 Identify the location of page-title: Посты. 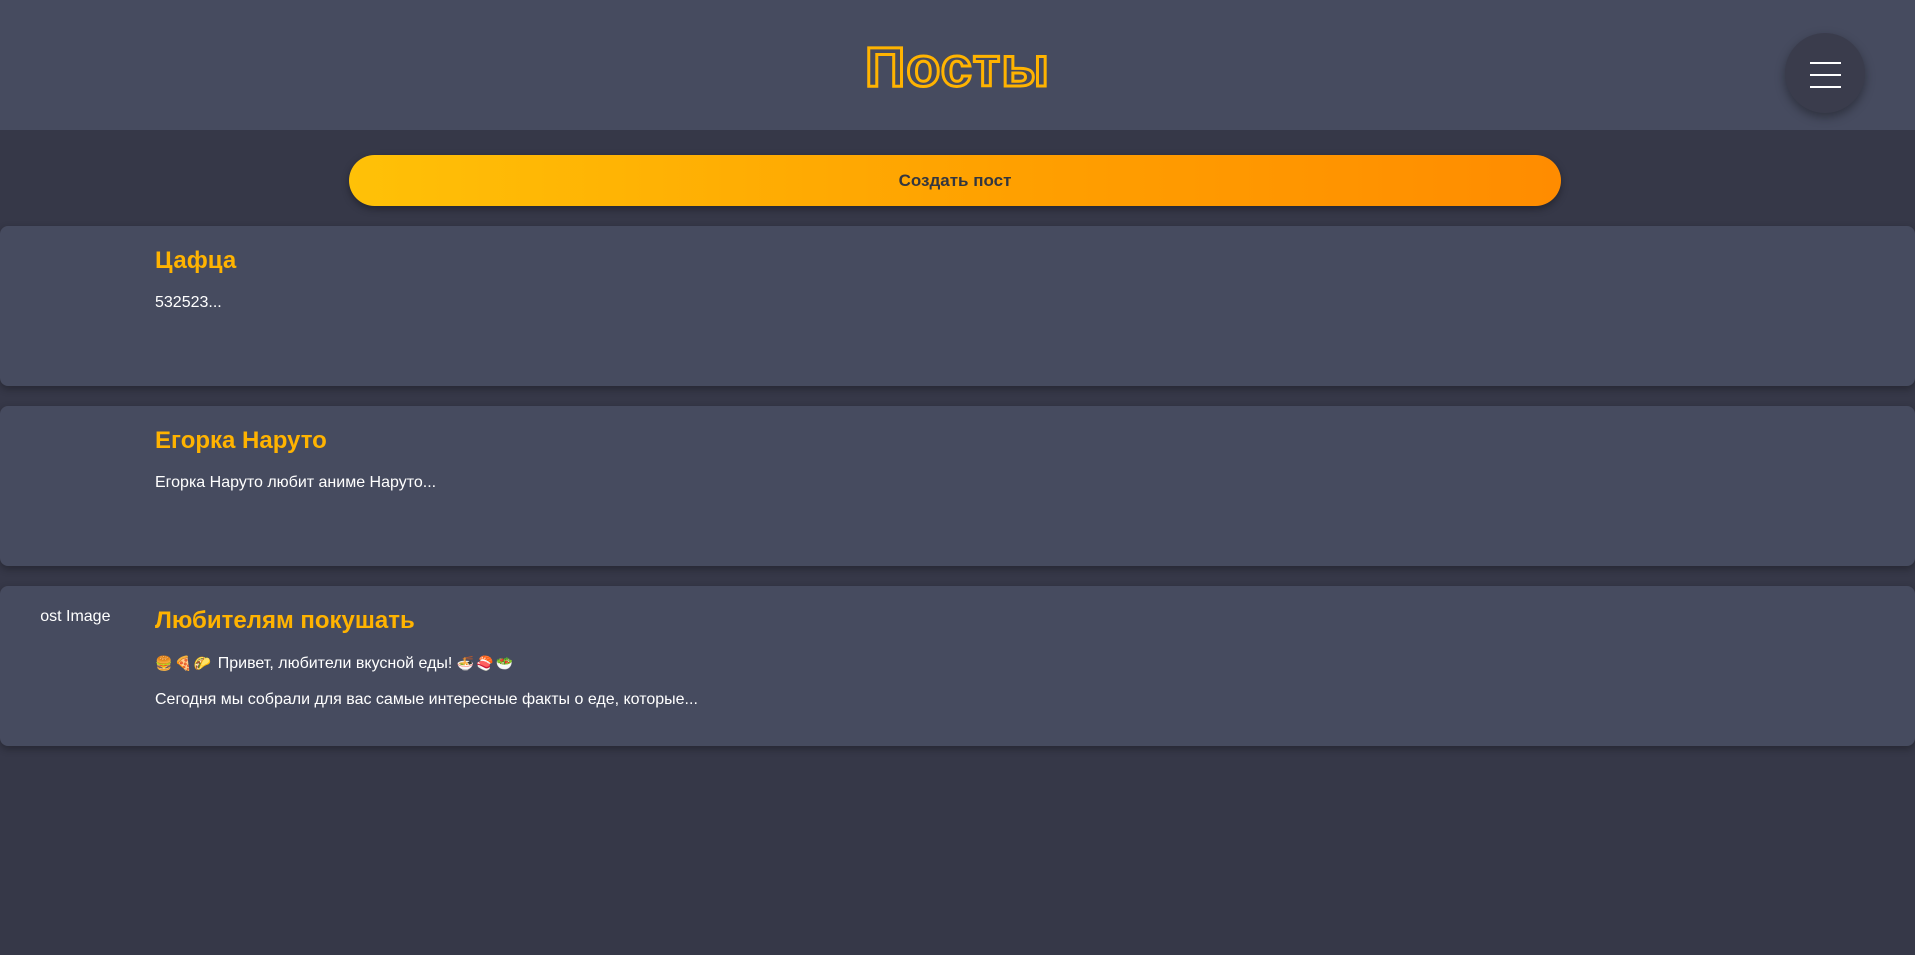
(957, 67).